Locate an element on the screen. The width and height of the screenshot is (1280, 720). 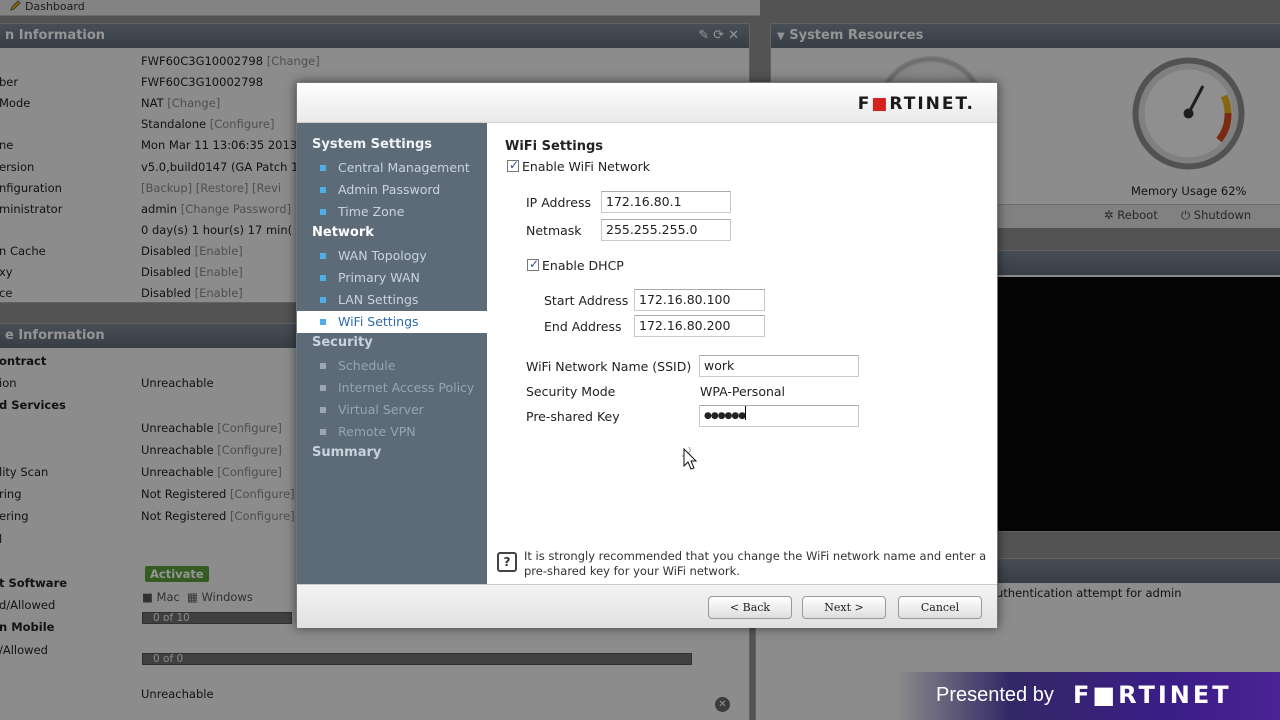
row-label: n Cache is located at coordinates (23, 250).